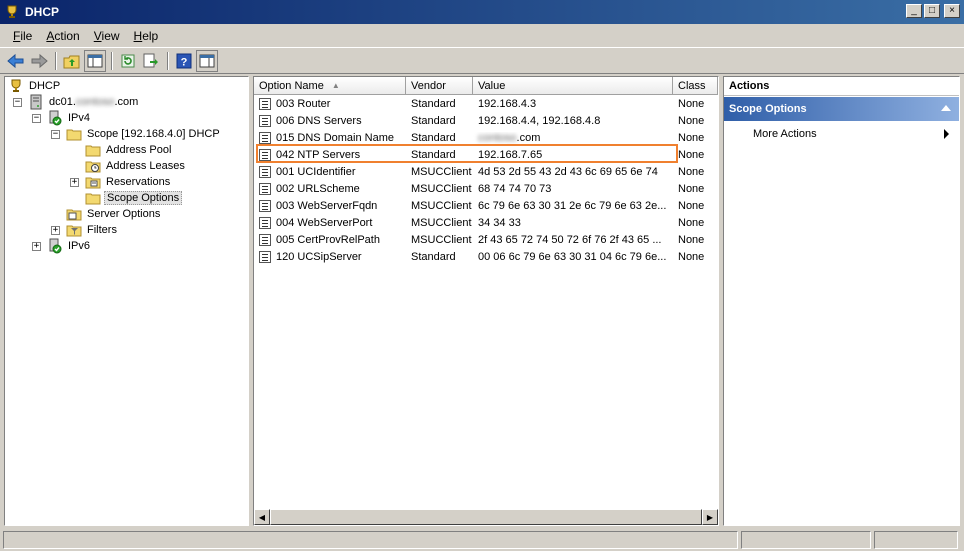 The width and height of the screenshot is (964, 551). I want to click on tree-node-scope-options: Scope Options, so click(134, 198).